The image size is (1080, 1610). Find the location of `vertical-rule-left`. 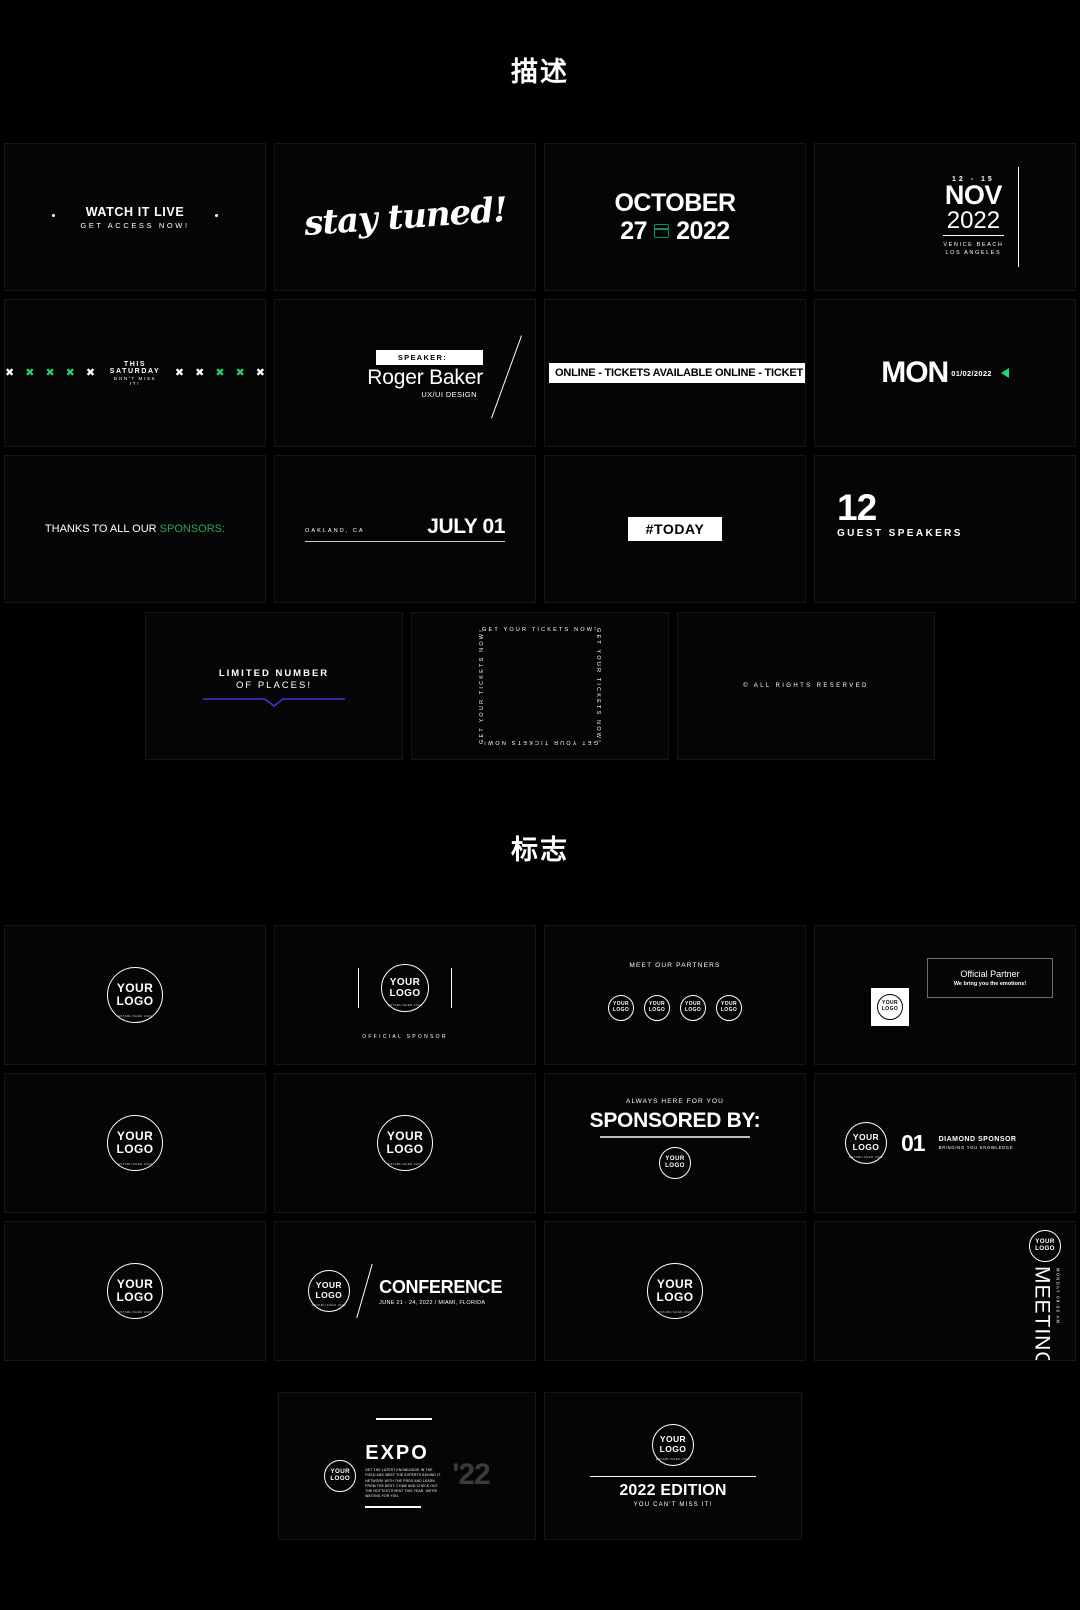

vertical-rule-left is located at coordinates (358, 988).